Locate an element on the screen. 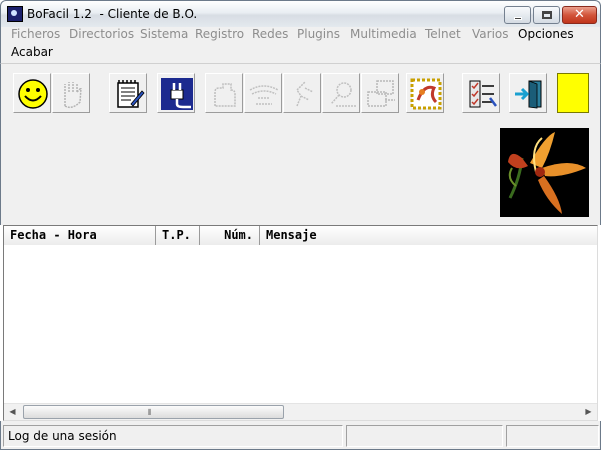 This screenshot has height=450, width=601. smiley-icon is located at coordinates (33, 94).